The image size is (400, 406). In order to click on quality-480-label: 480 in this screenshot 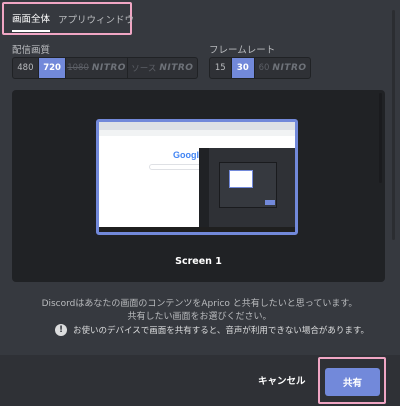, I will do `click(25, 68)`.